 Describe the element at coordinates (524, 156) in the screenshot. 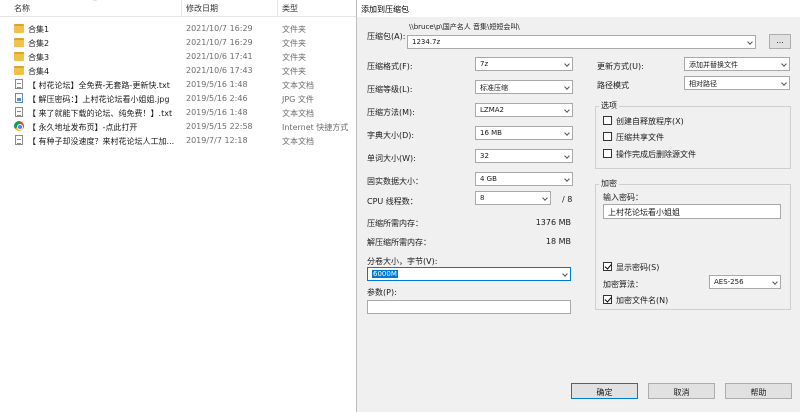

I see `word-size-select: 32` at that location.